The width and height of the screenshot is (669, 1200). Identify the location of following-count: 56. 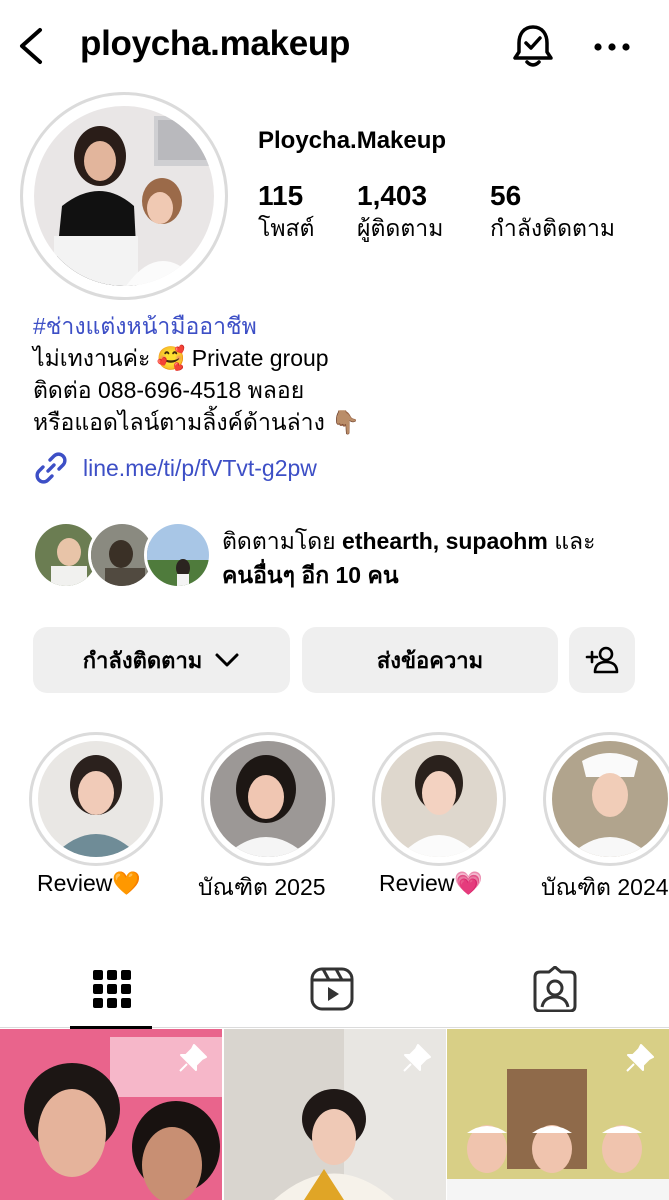
(506, 195).